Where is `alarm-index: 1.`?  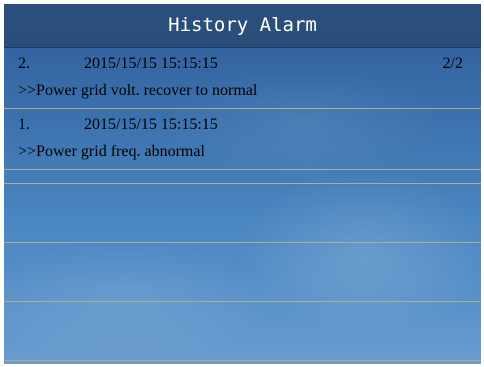 alarm-index: 1. is located at coordinates (24, 124).